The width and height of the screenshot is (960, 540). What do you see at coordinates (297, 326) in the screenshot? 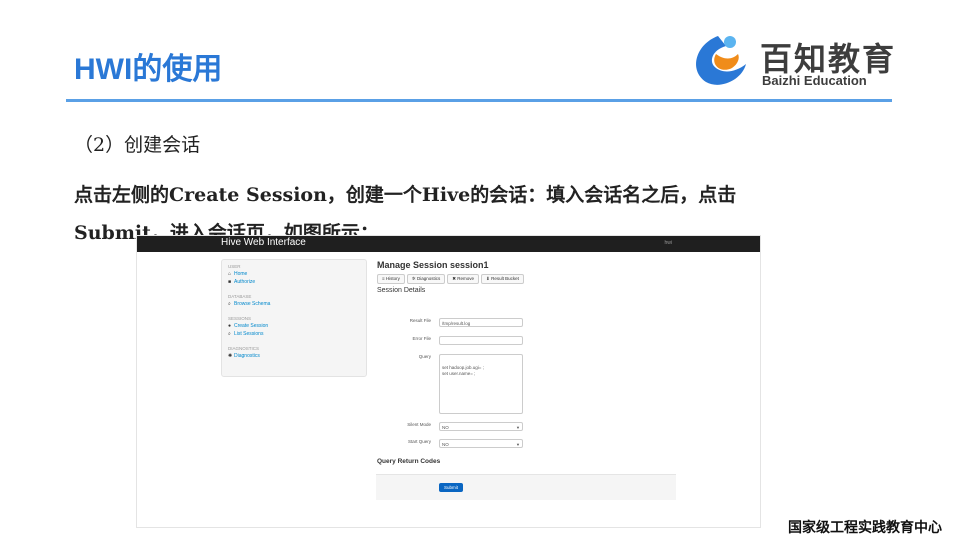
I see `sidebar-item-create-session: ● Create Session` at bounding box center [297, 326].